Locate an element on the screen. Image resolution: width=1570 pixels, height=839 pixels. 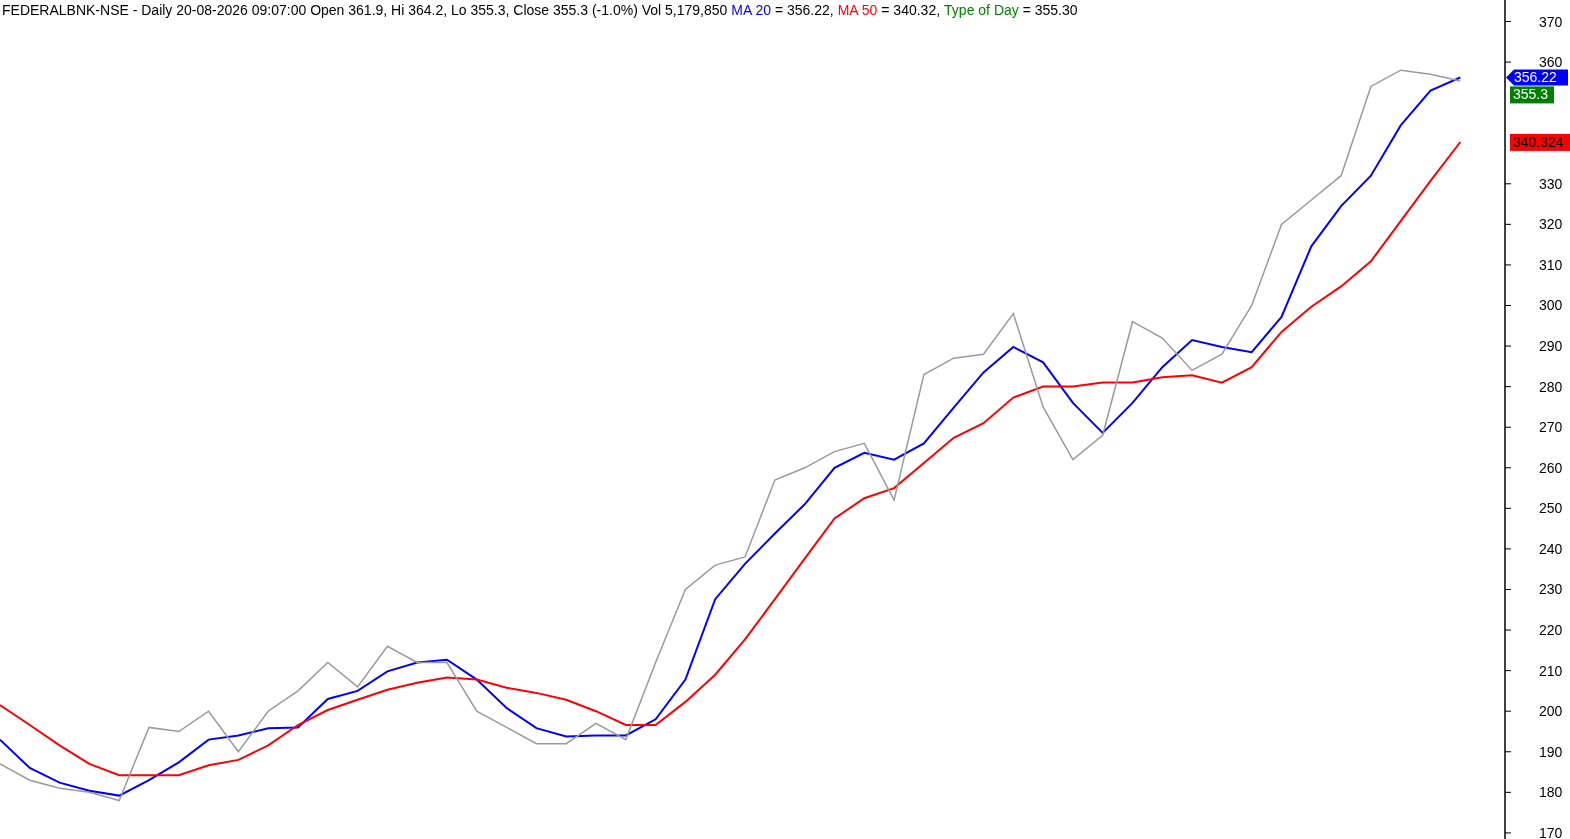
axis-label: 200 is located at coordinates (1551, 711).